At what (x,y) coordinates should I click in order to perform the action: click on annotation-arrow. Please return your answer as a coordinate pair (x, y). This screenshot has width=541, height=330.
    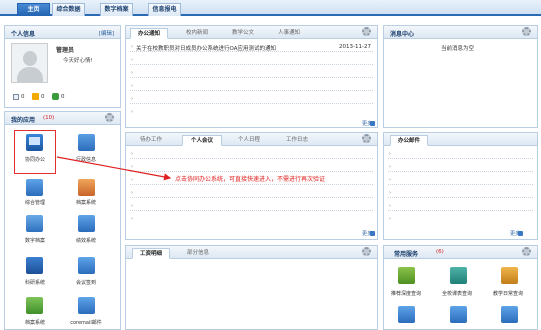
    Looking at the image, I should click on (114, 168).